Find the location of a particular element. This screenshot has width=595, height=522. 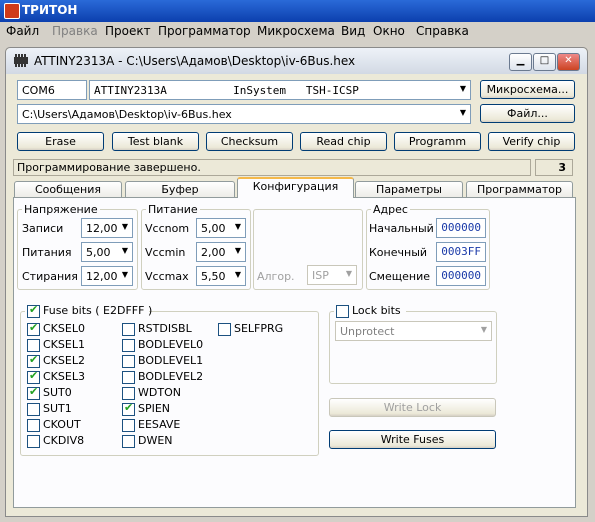

menu-help: Справка is located at coordinates (442, 31).